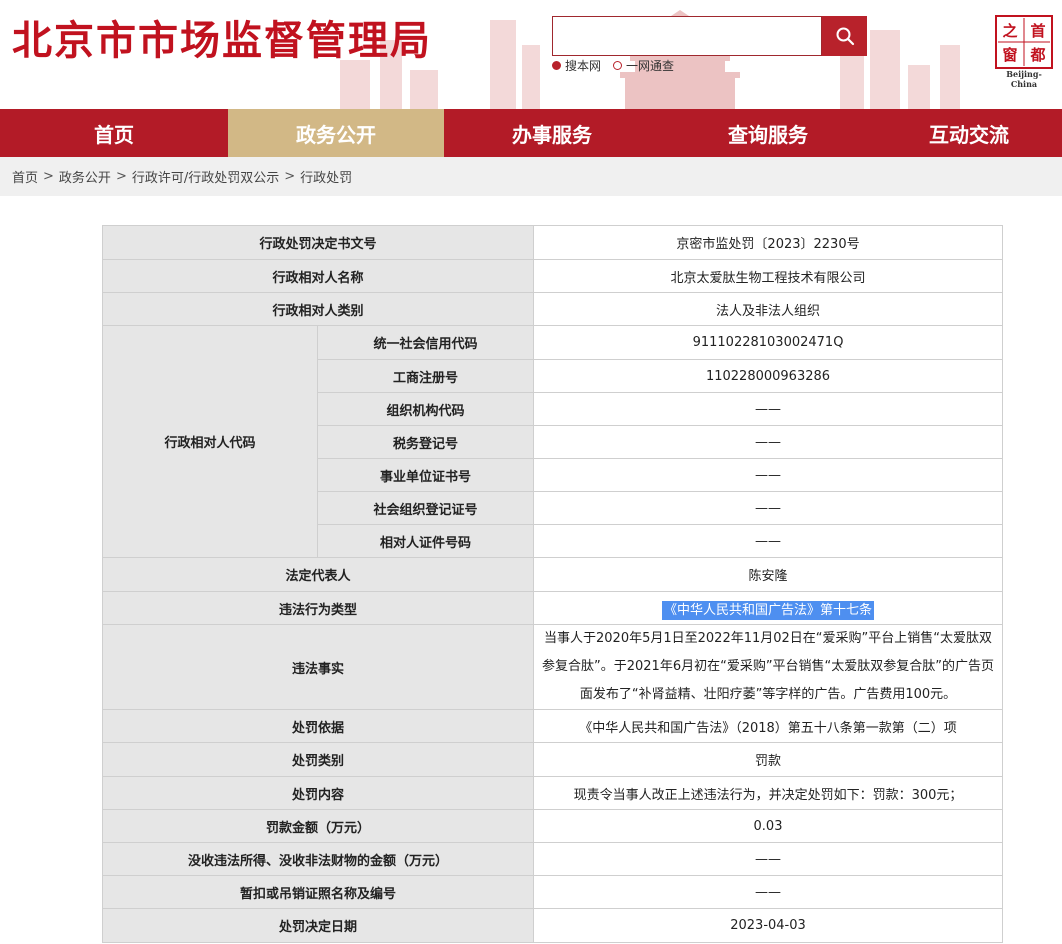 The height and width of the screenshot is (944, 1062). I want to click on violation-facts-line: 面发布了“补肾益精、壮阳疗萎”等字样的广告。广告费用100元。, so click(768, 694).